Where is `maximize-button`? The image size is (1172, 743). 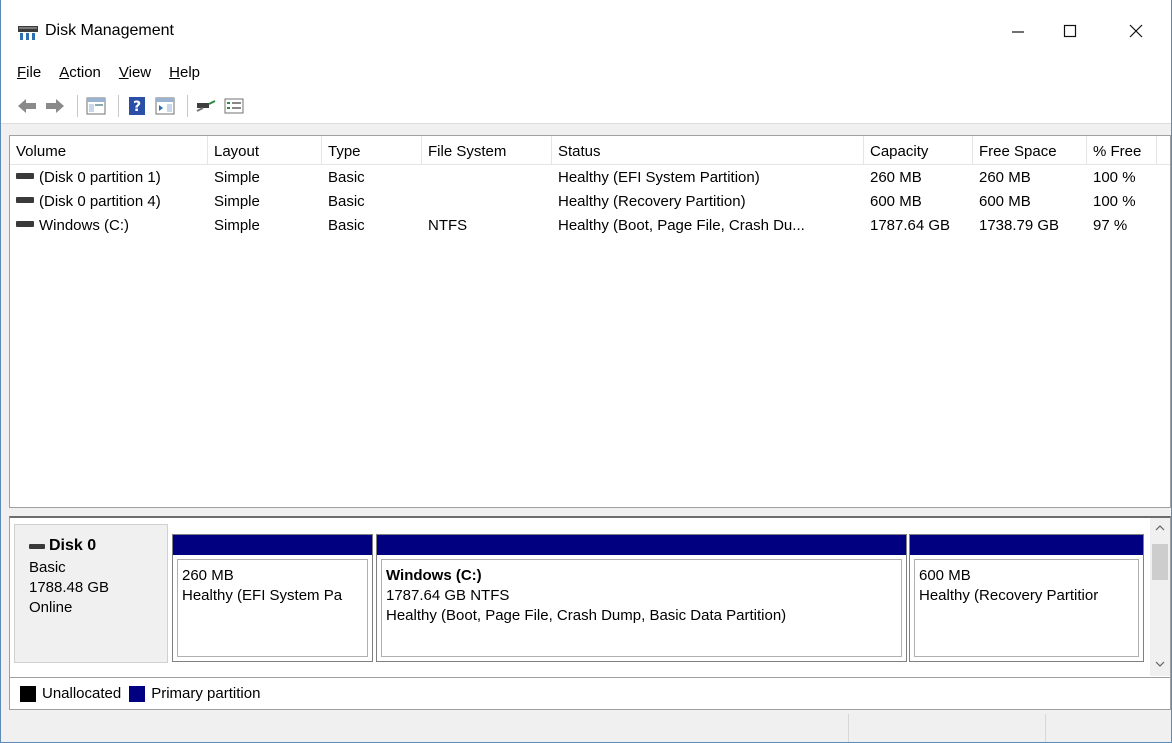 maximize-button is located at coordinates (1070, 31).